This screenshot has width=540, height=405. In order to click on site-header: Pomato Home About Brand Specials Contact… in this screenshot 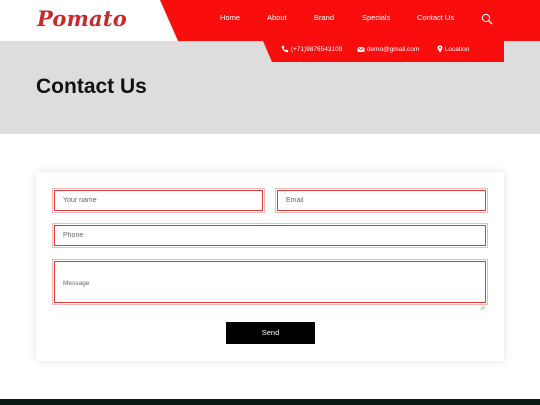, I will do `click(270, 20)`.